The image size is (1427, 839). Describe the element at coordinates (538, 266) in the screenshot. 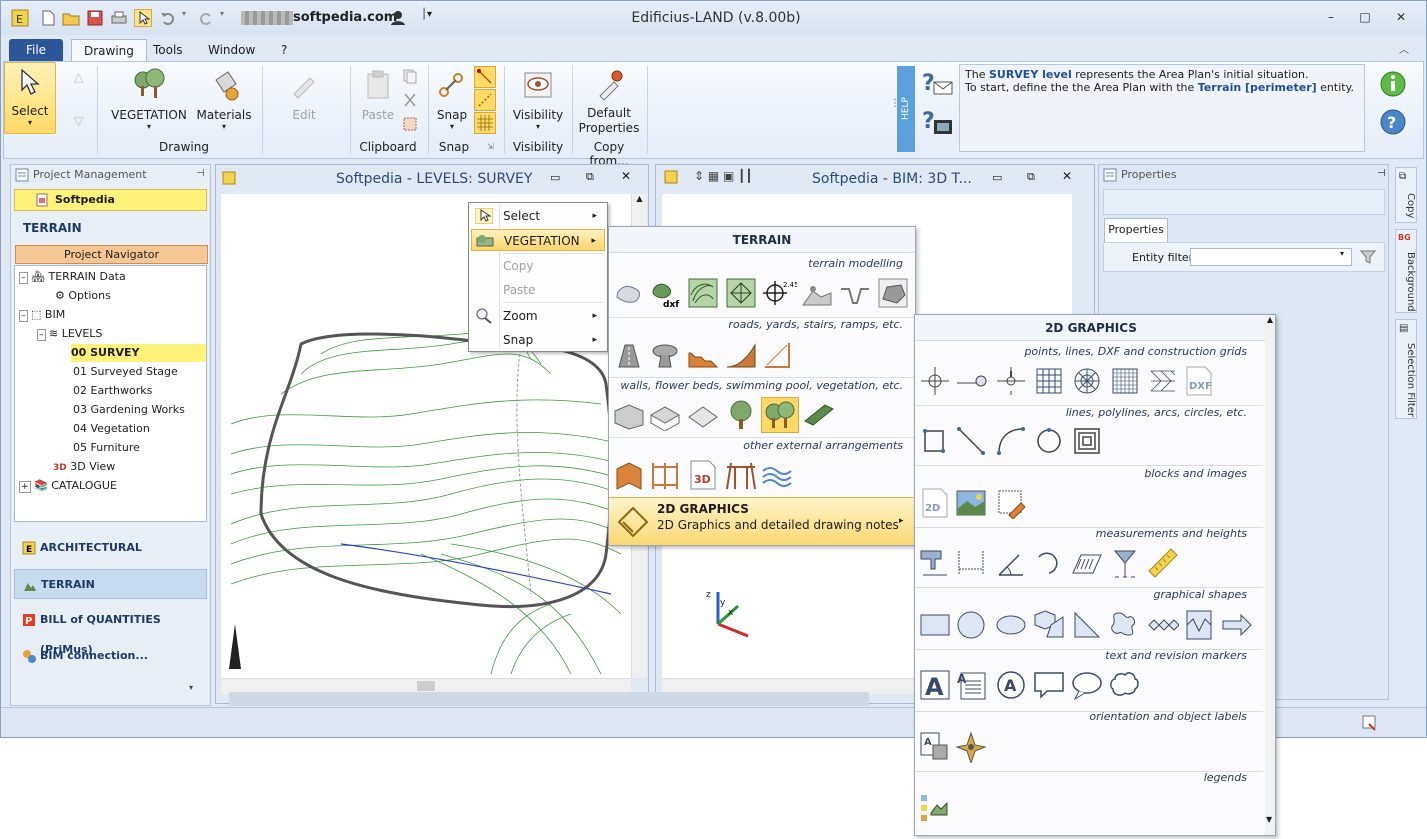

I see `ctx-copy: Copy` at that location.